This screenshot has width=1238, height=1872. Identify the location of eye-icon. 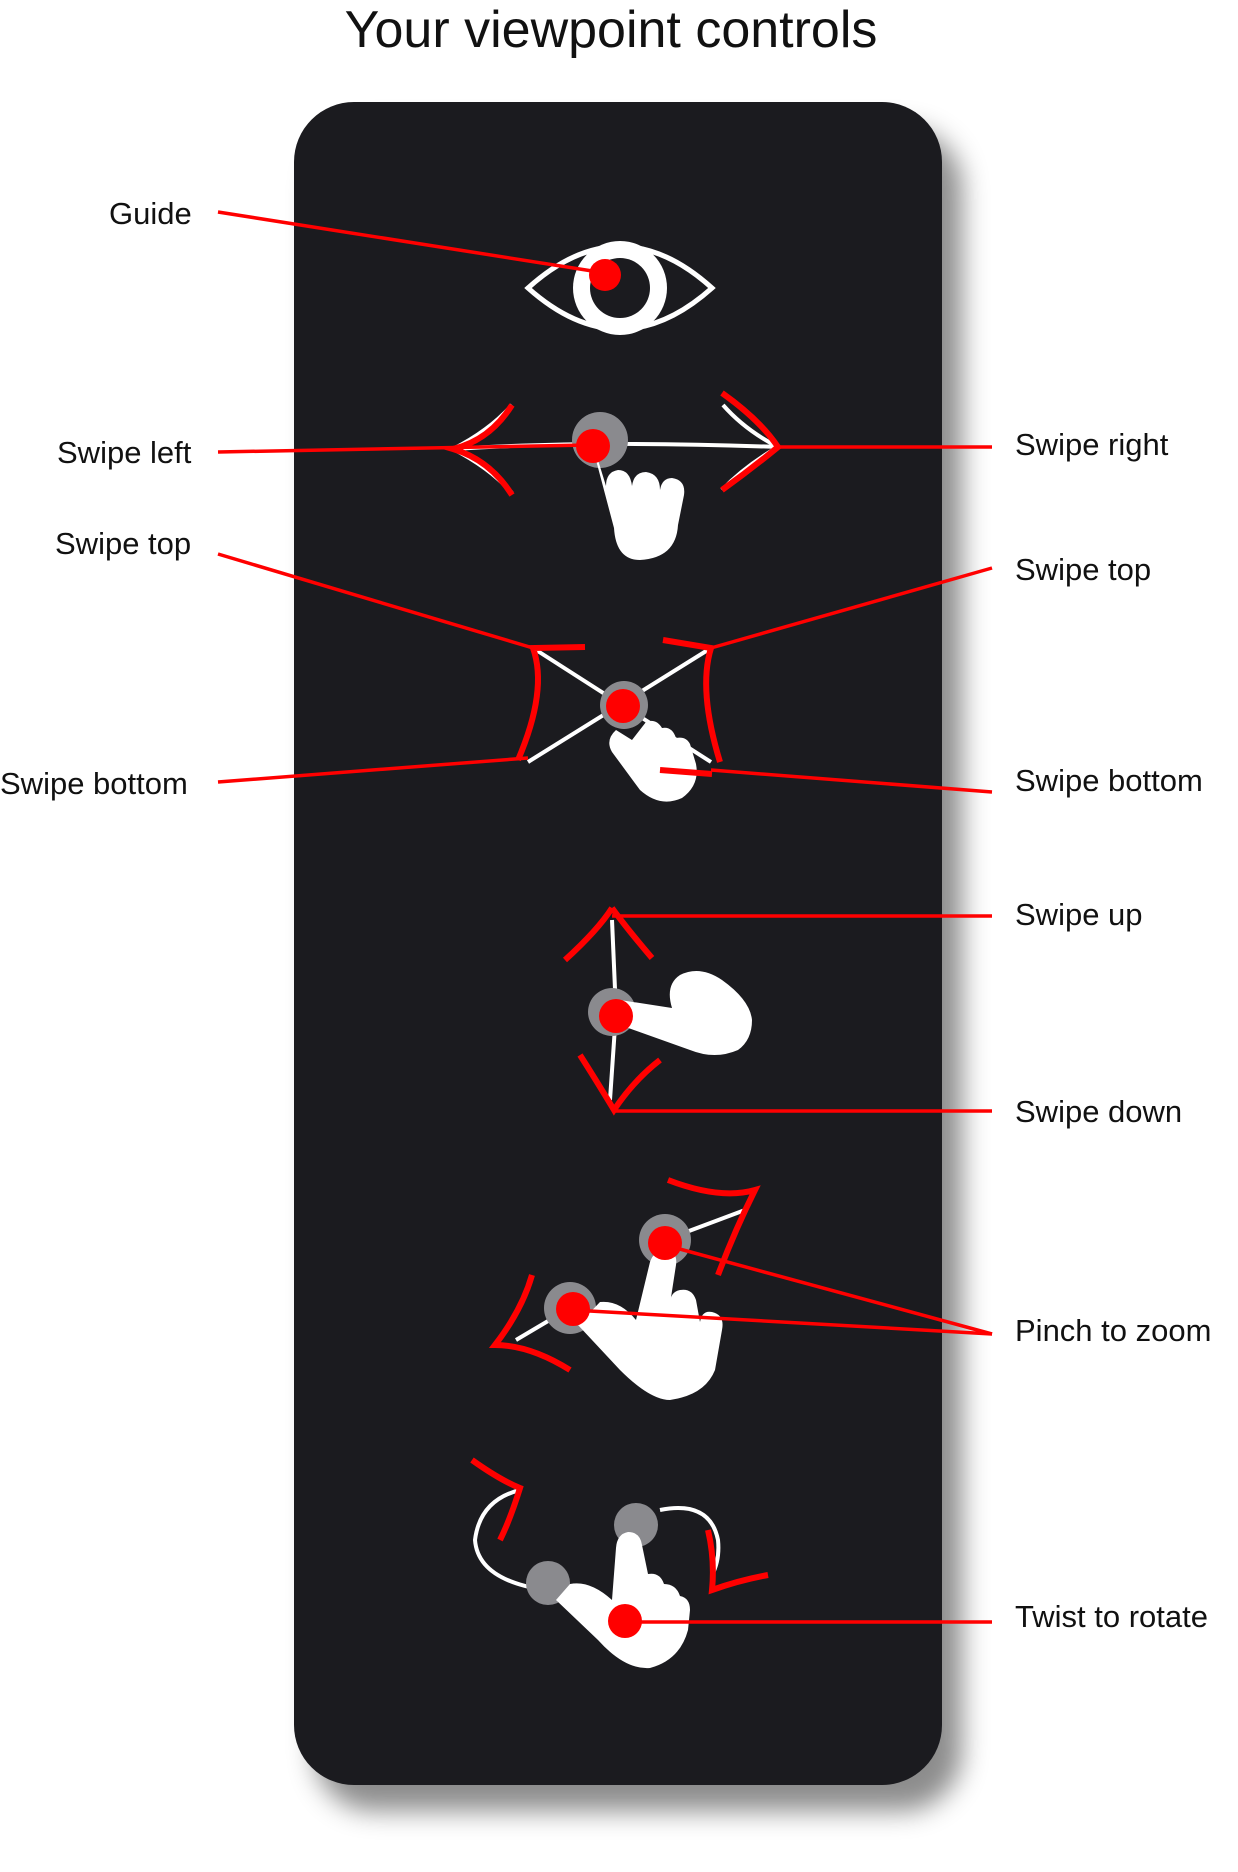
(620, 288).